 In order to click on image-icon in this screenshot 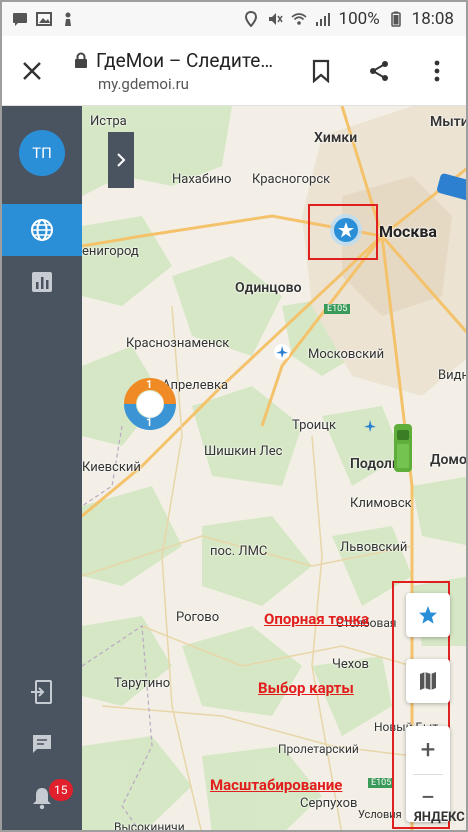, I will do `click(44, 19)`.